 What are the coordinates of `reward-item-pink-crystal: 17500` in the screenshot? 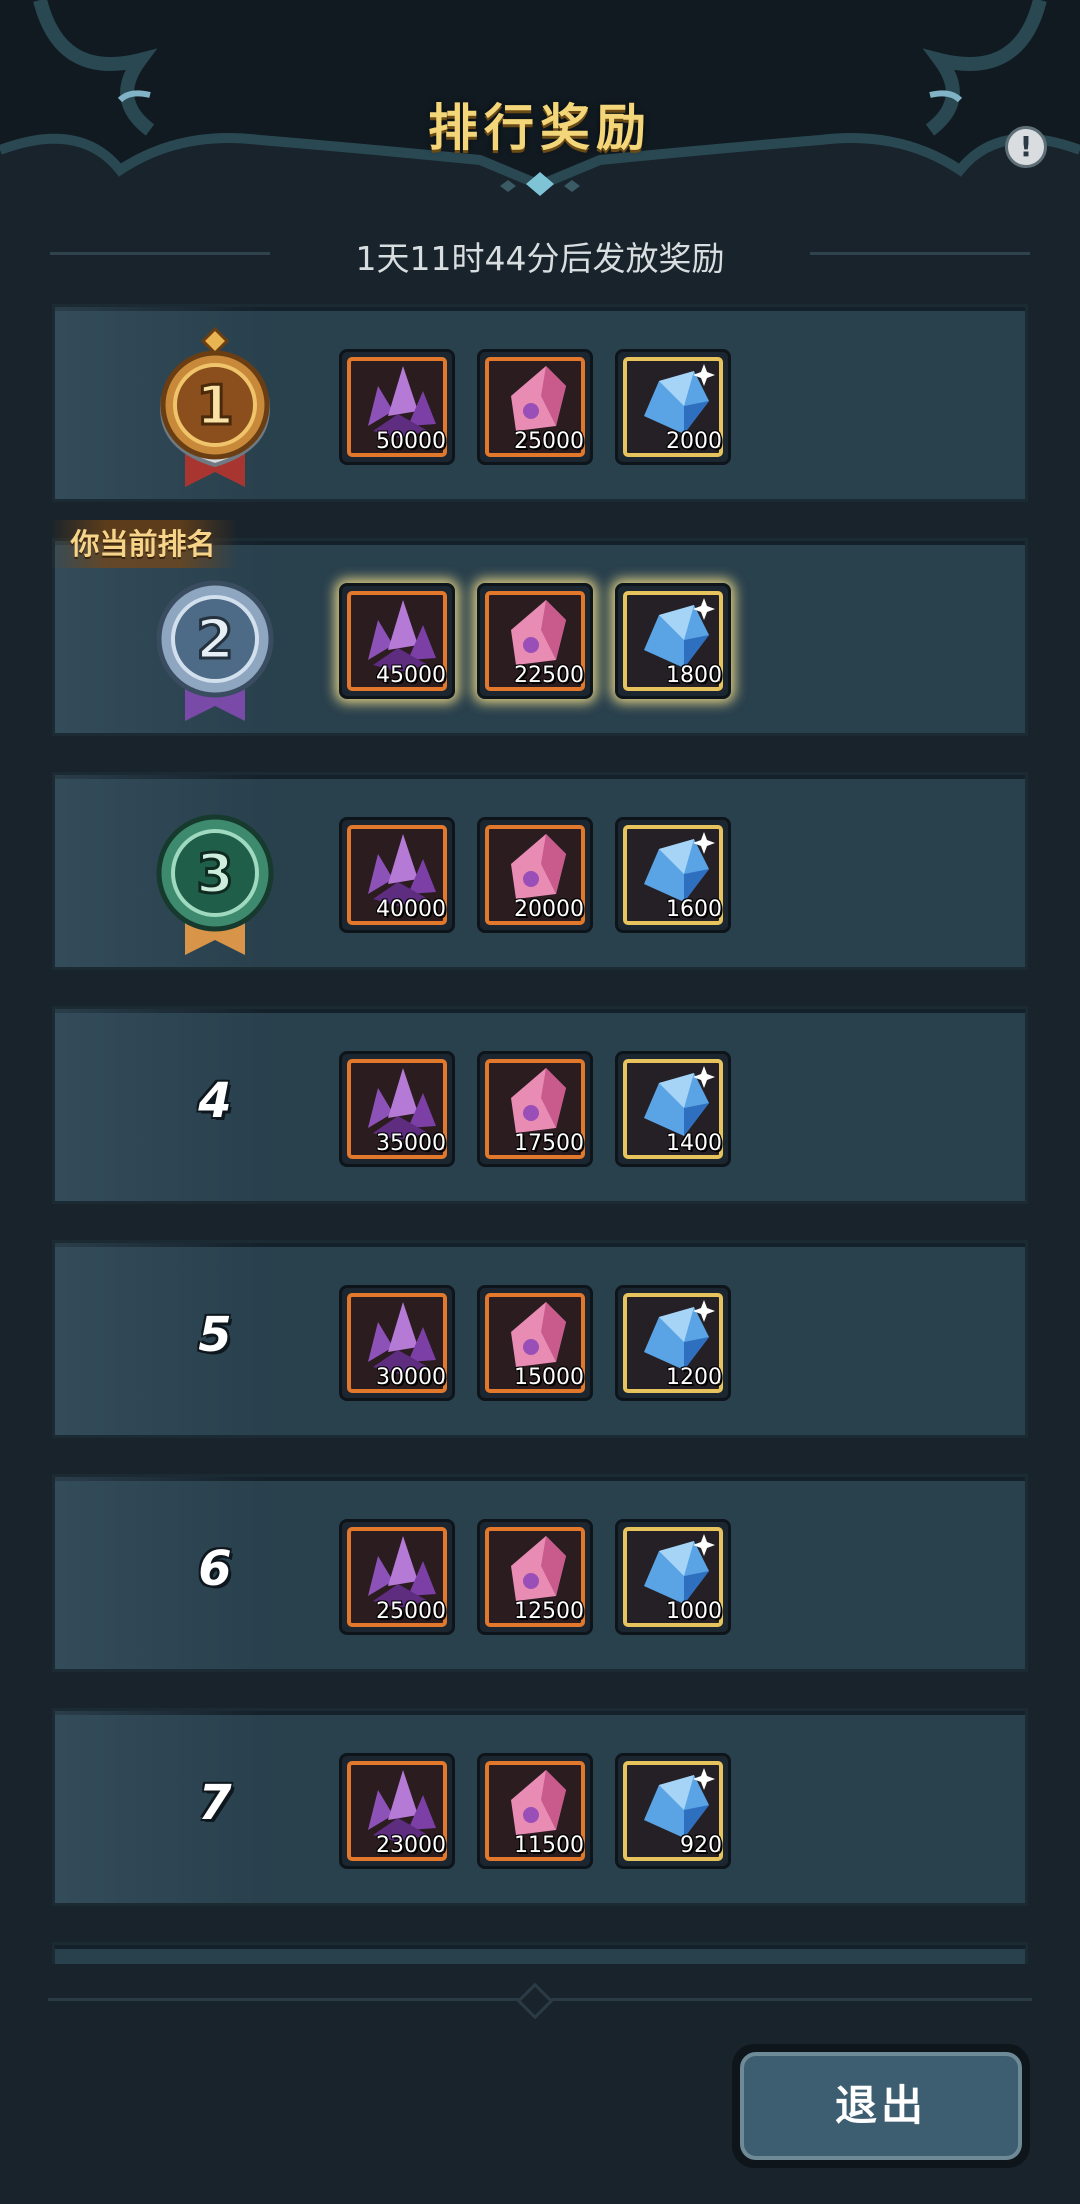 It's located at (535, 1109).